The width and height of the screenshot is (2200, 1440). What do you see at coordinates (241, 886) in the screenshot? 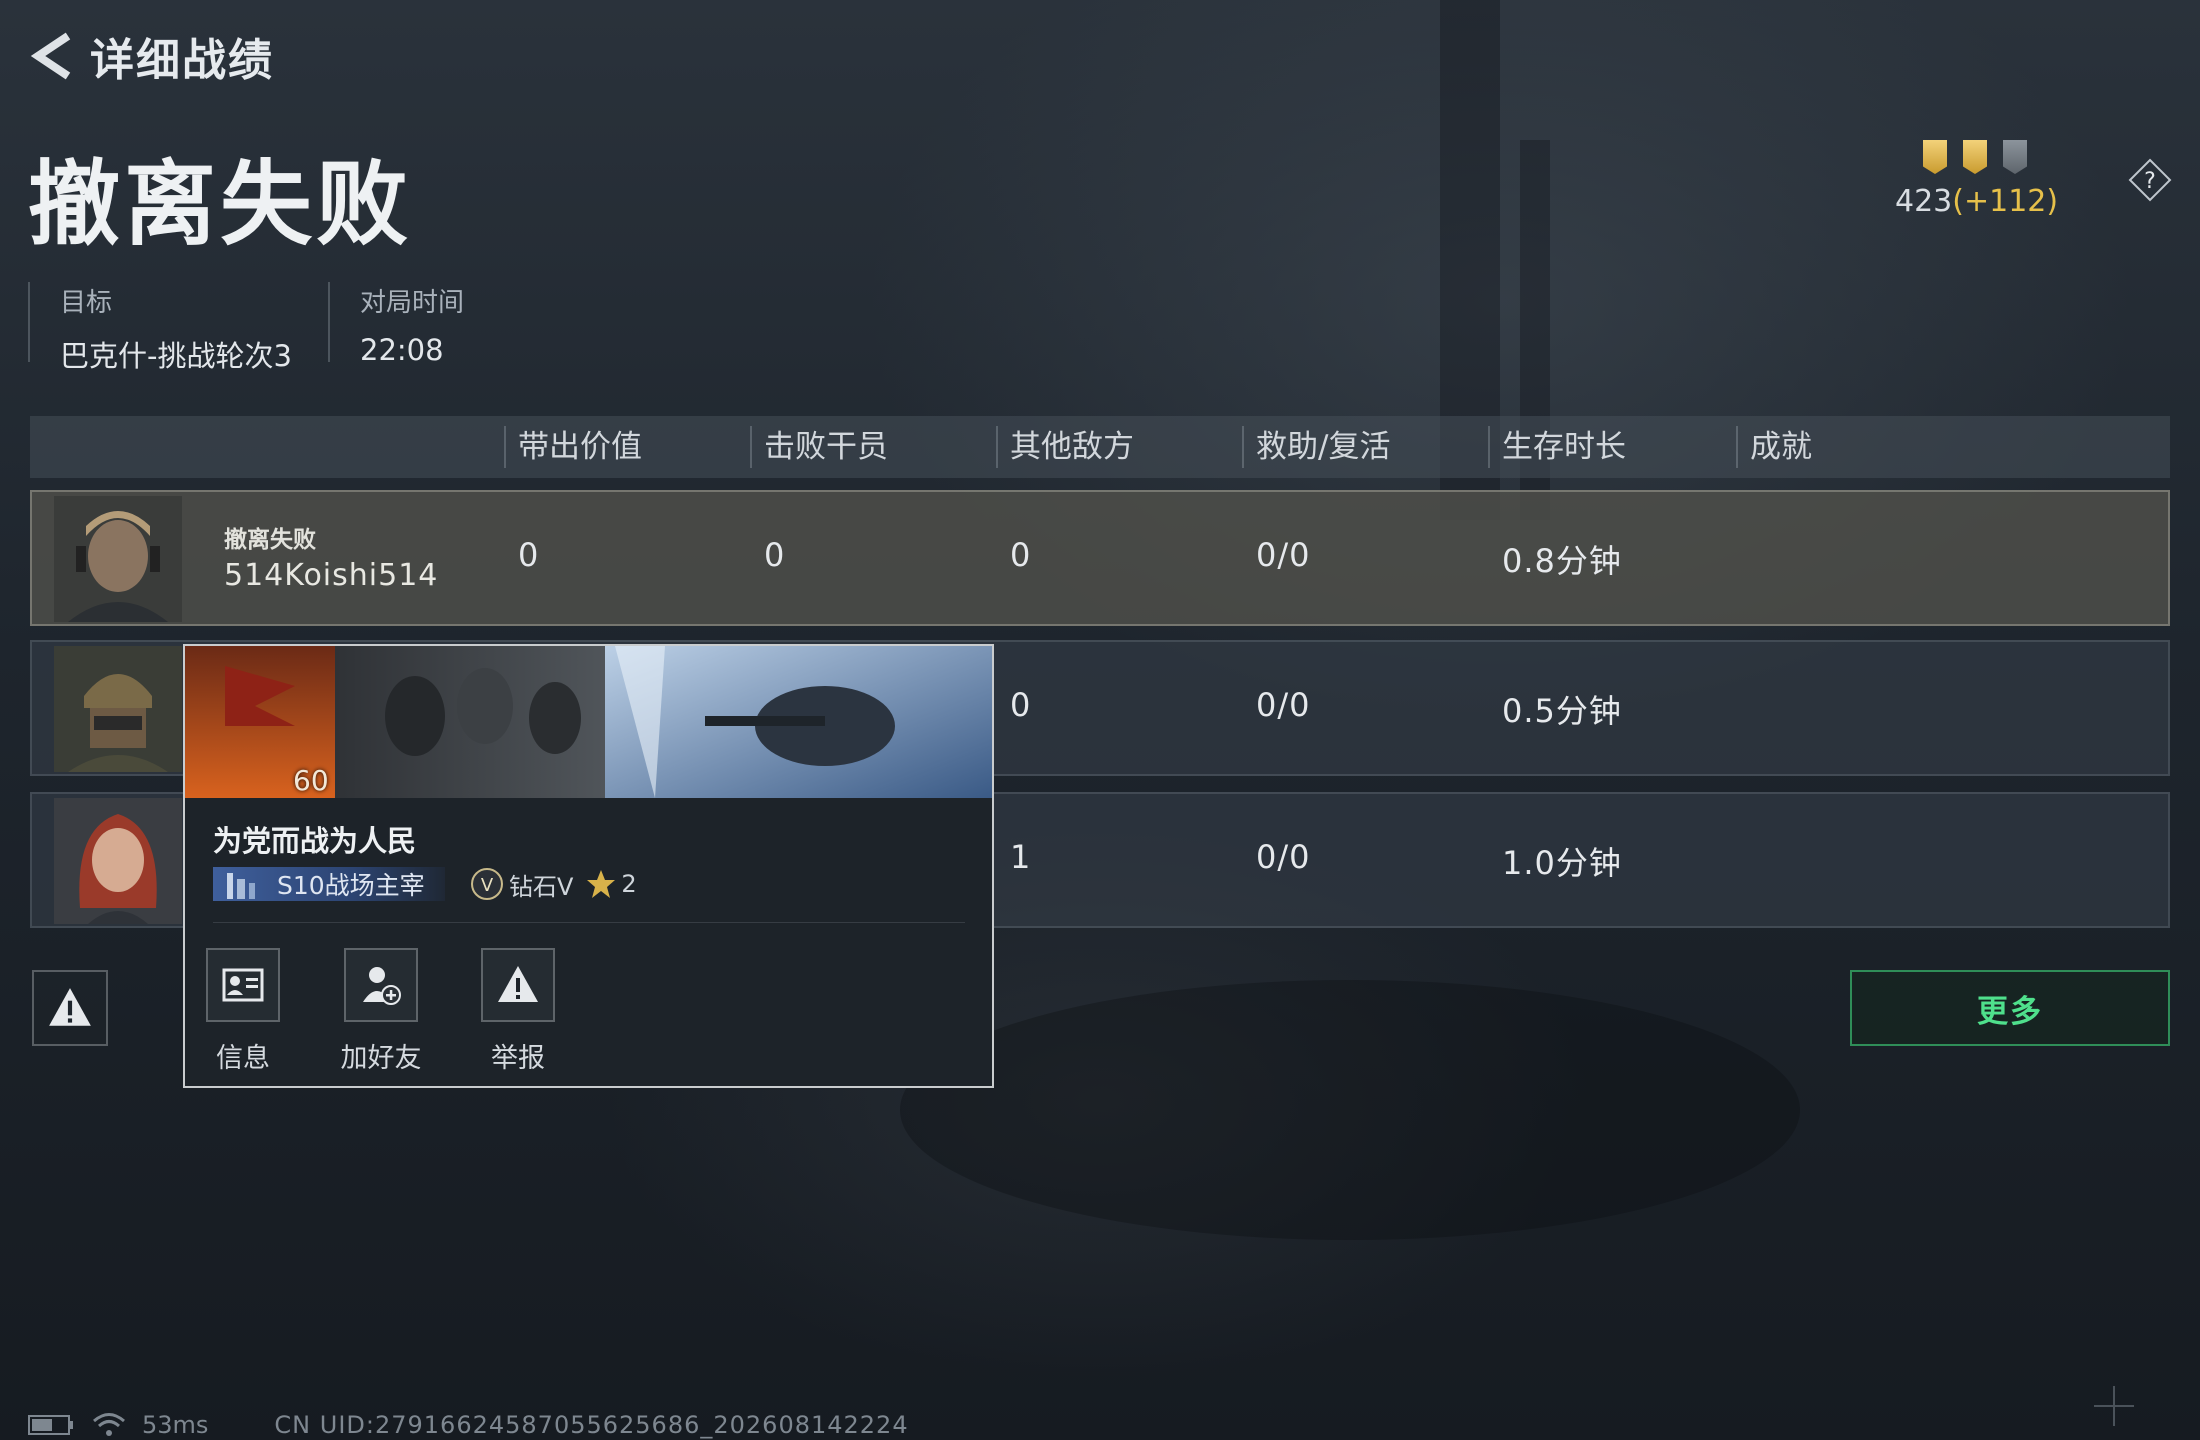
I see `season-badge-art-icon` at bounding box center [241, 886].